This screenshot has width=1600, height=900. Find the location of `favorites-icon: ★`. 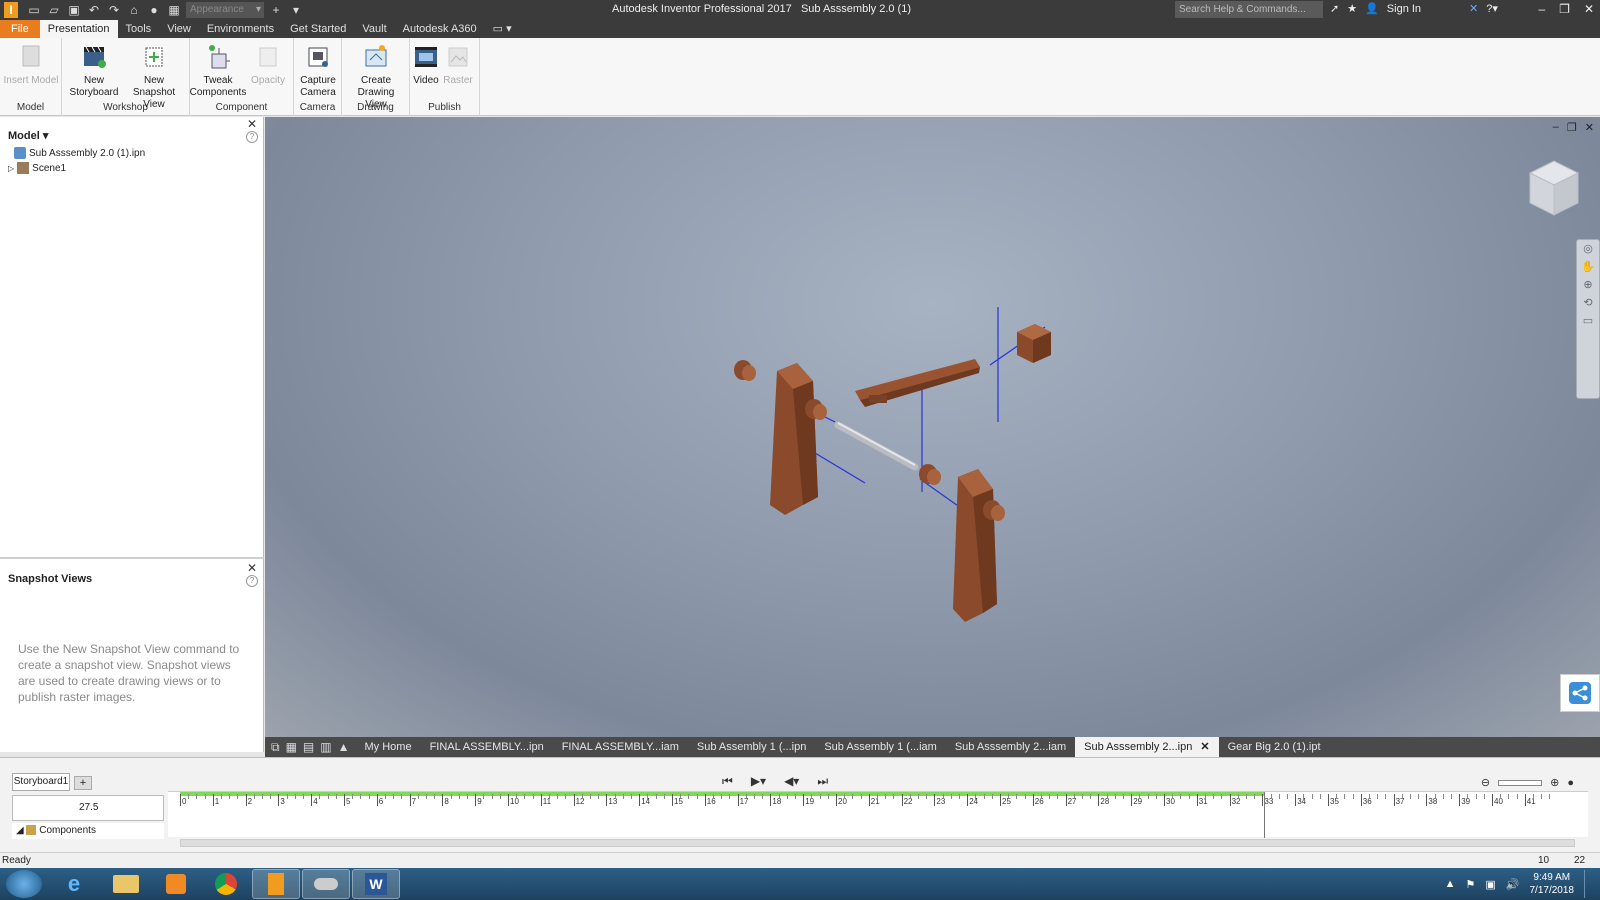

favorites-icon: ★ is located at coordinates (1352, 8).